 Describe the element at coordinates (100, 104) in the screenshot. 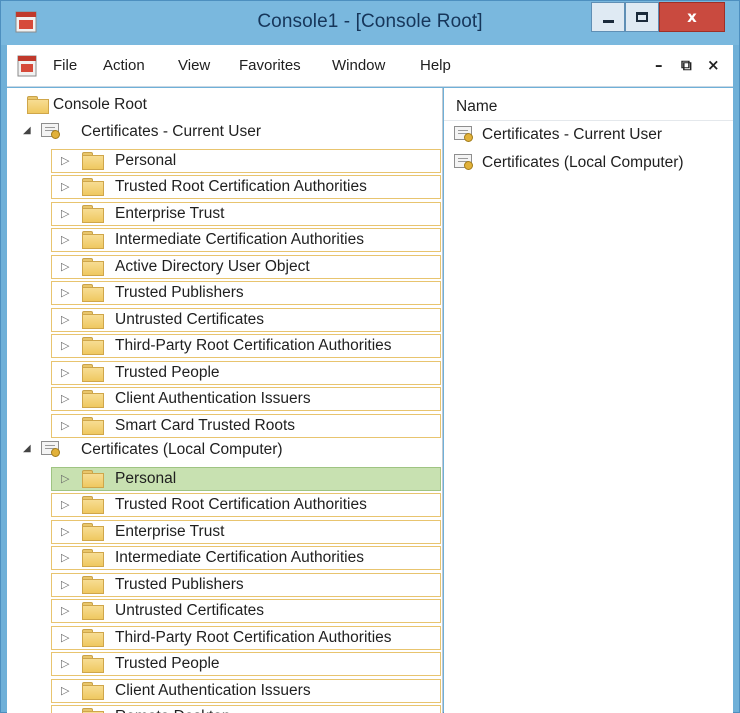

I see `tree-node-label: Console Root` at that location.